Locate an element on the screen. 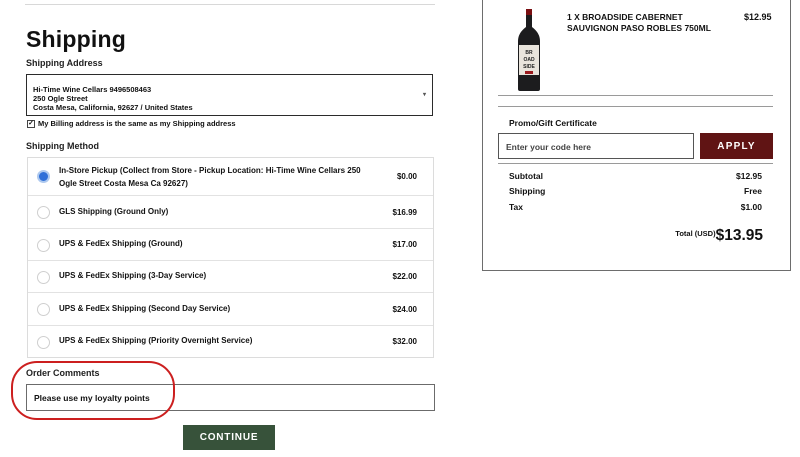 Image resolution: width=800 pixels, height=457 pixels. cart-item-price: $12.95 is located at coordinates (758, 17).